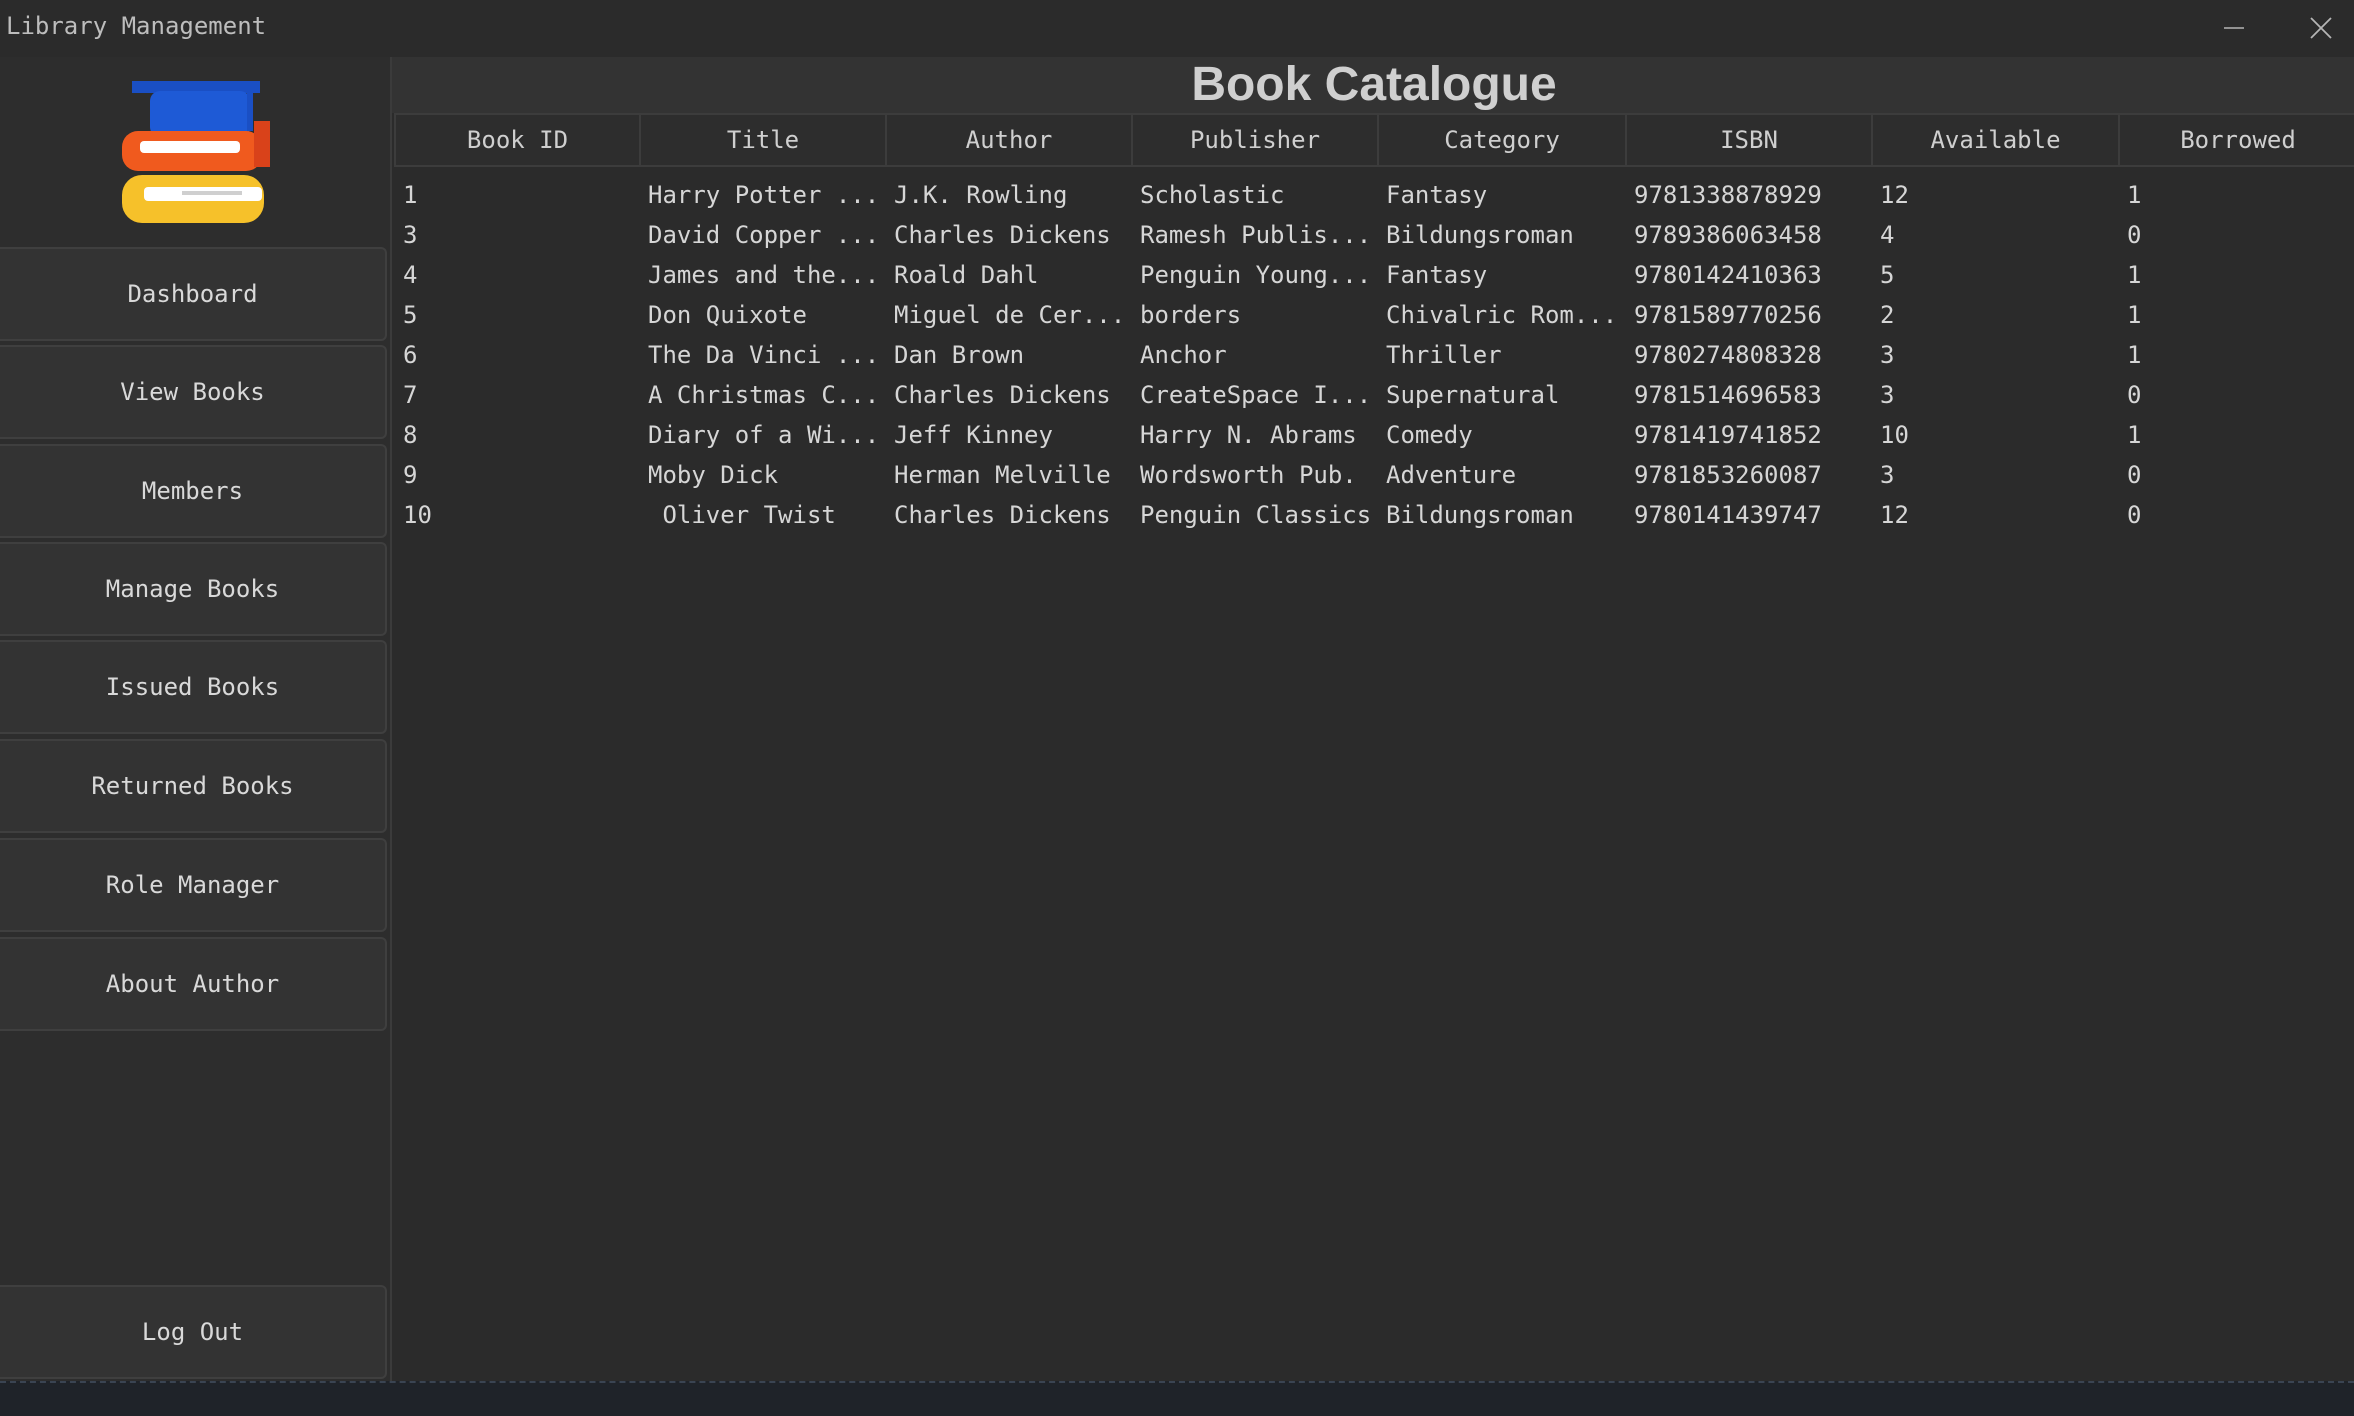  Describe the element at coordinates (1183, 355) in the screenshot. I see `cell-publisher: Anchor` at that location.